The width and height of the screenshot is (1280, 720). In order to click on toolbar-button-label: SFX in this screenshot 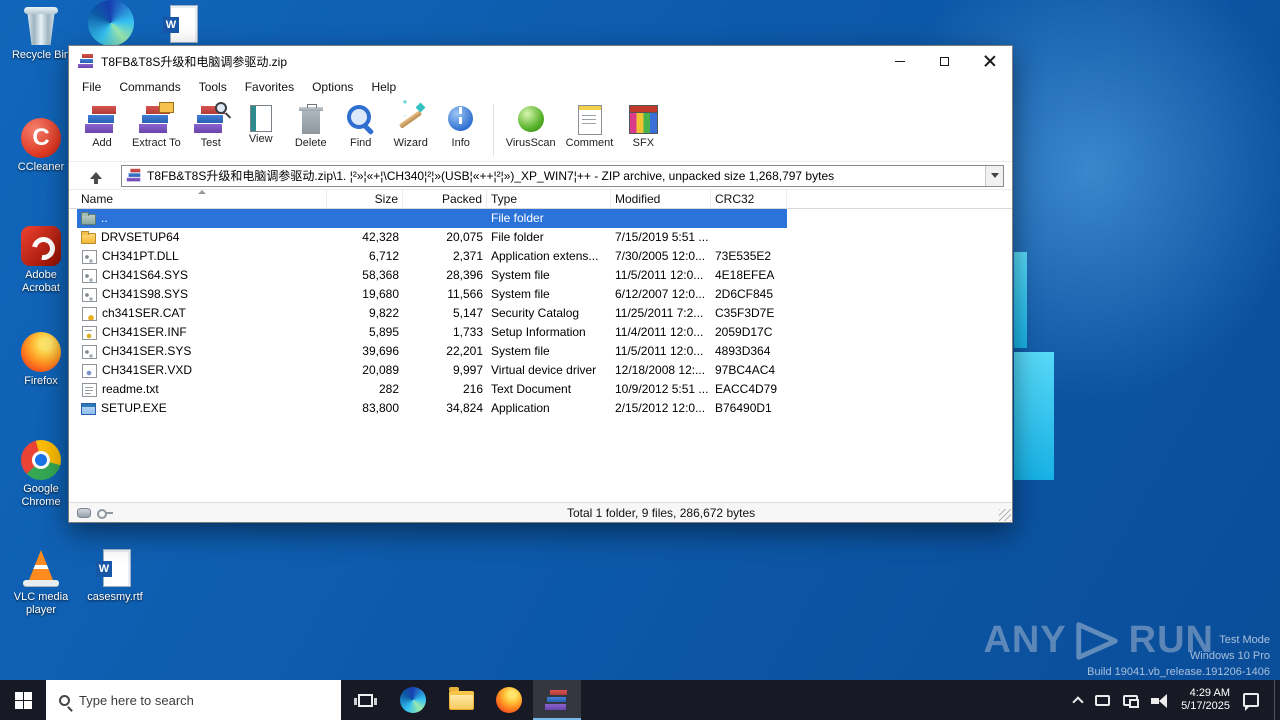, I will do `click(643, 143)`.